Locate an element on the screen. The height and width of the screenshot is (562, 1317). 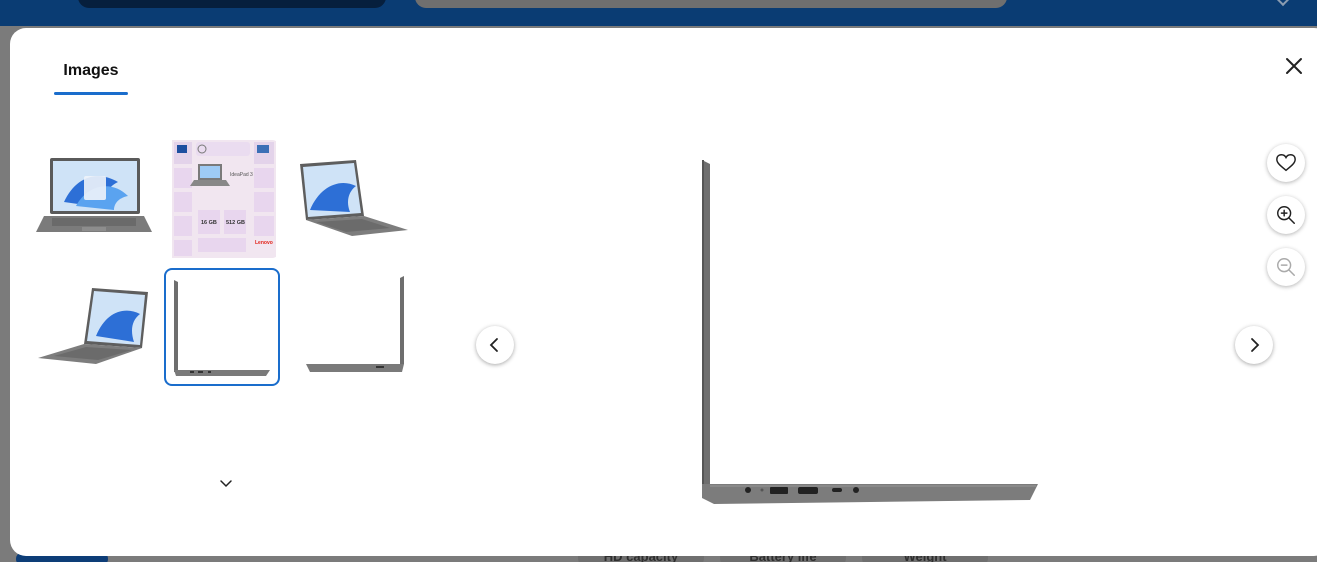
header-search-bar is located at coordinates (711, 4).